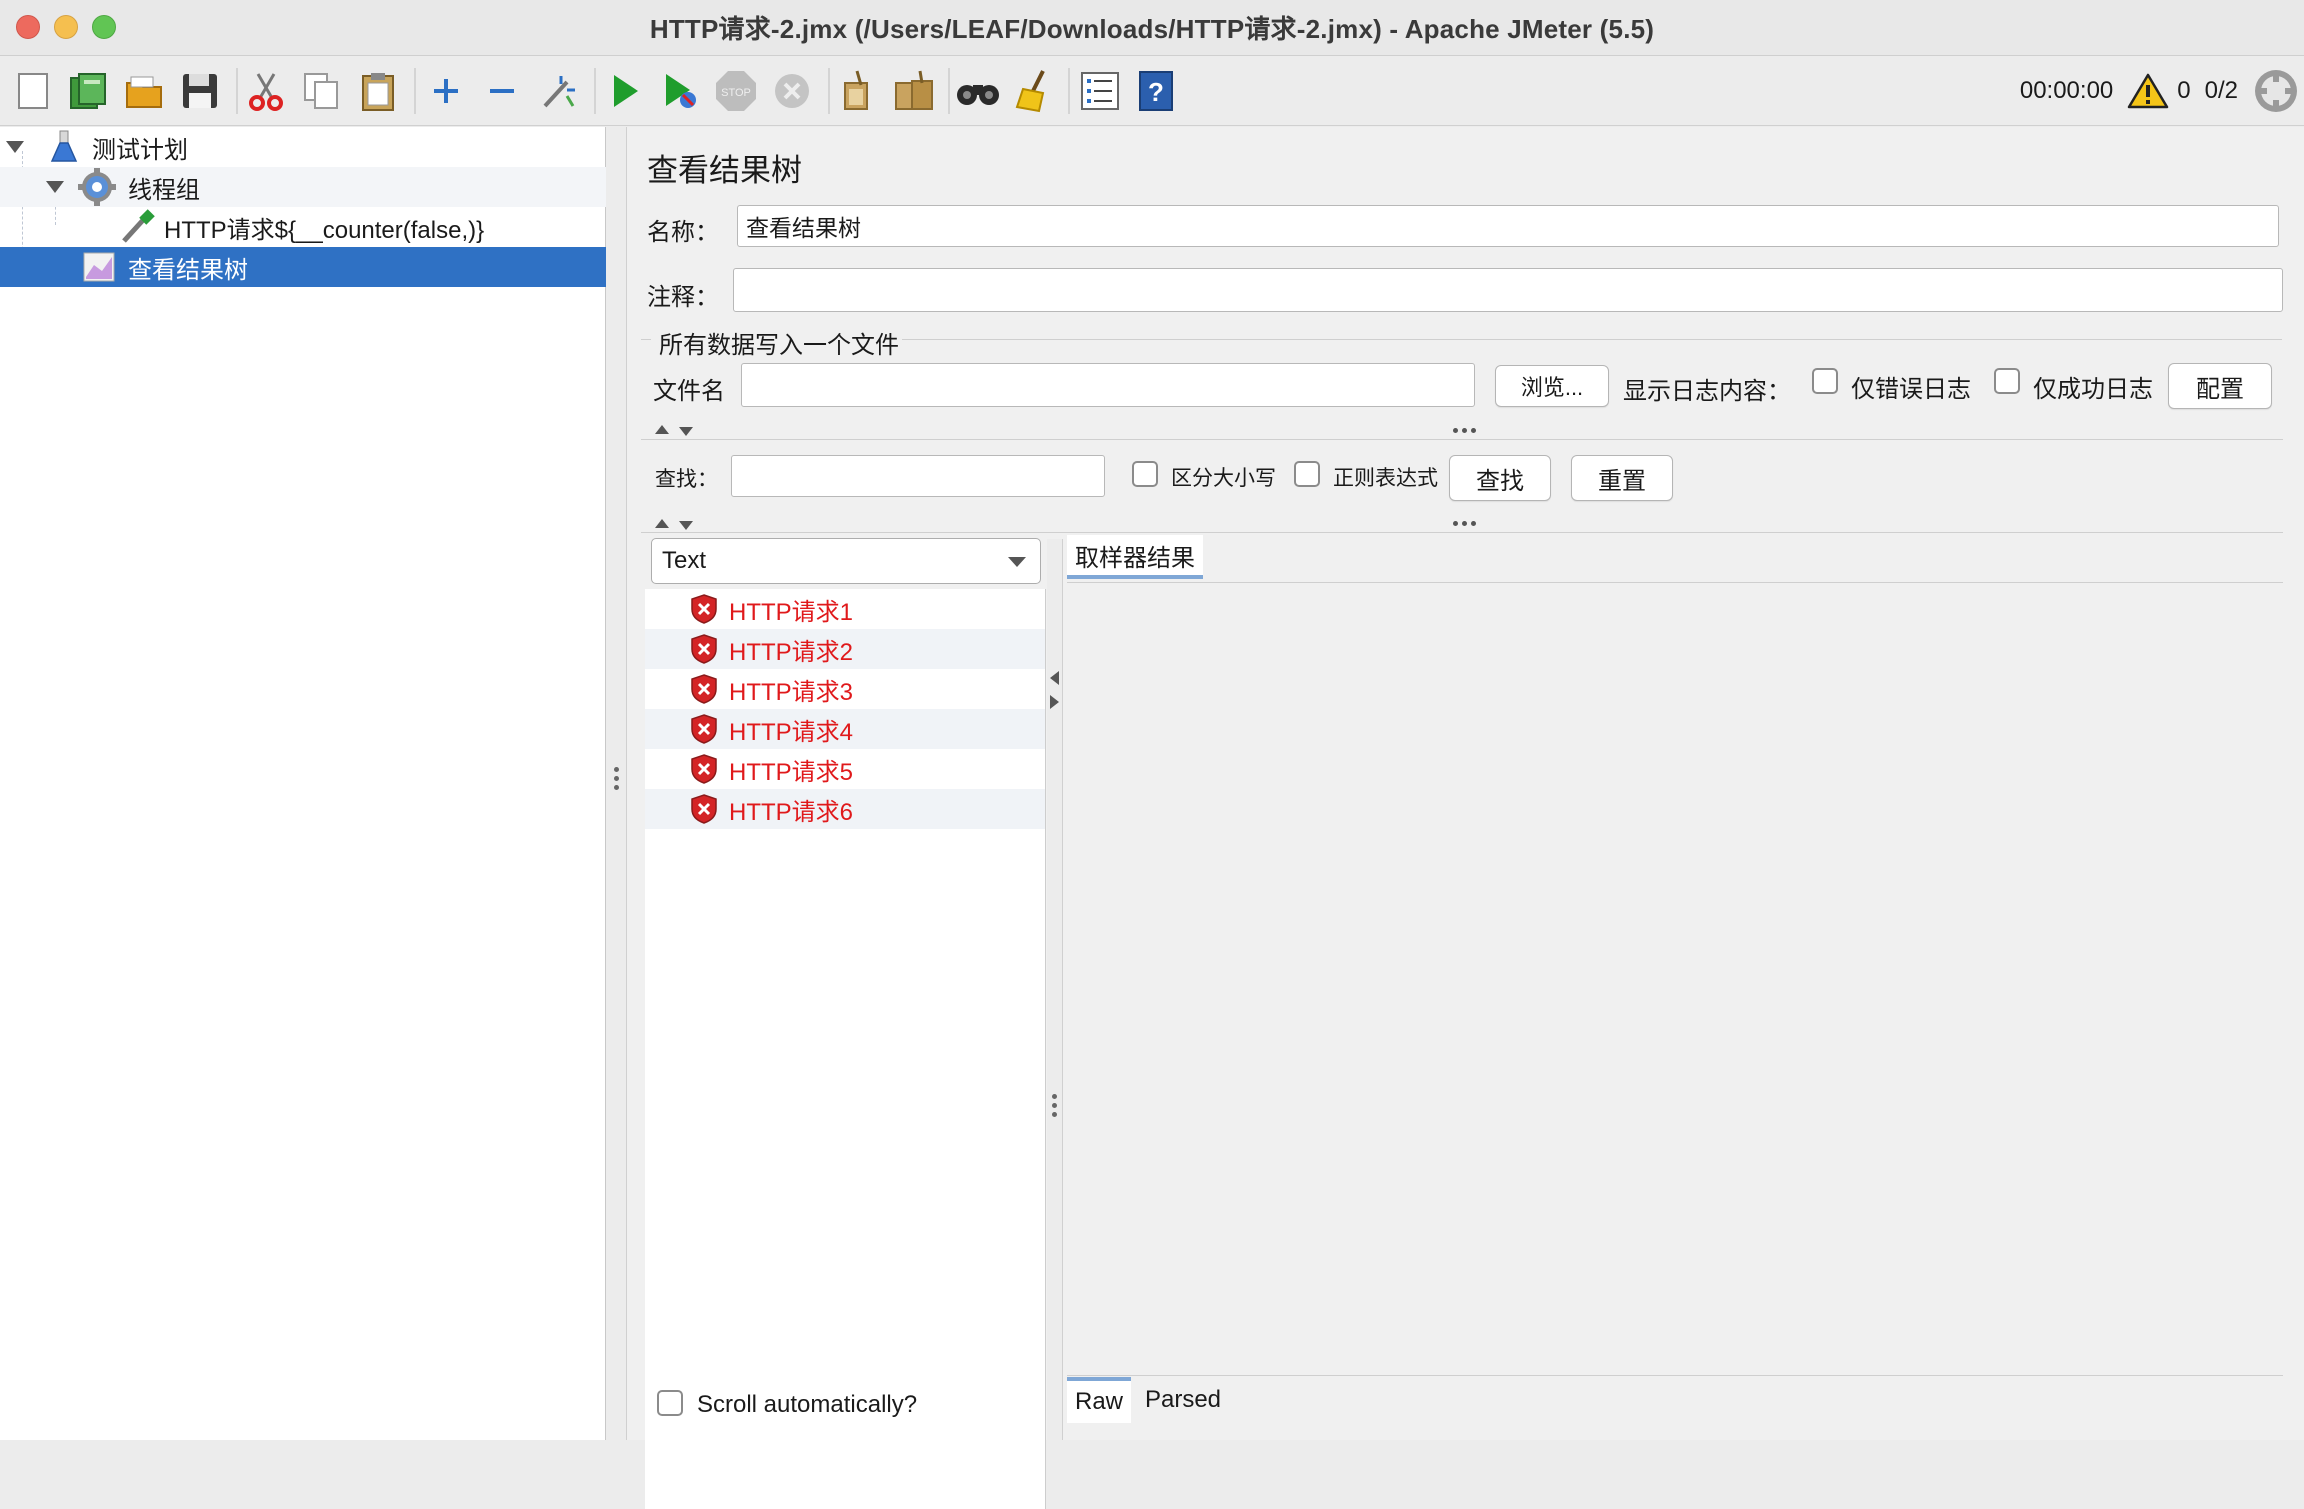 This screenshot has width=2304, height=1509. I want to click on main-splitter, so click(617, 783).